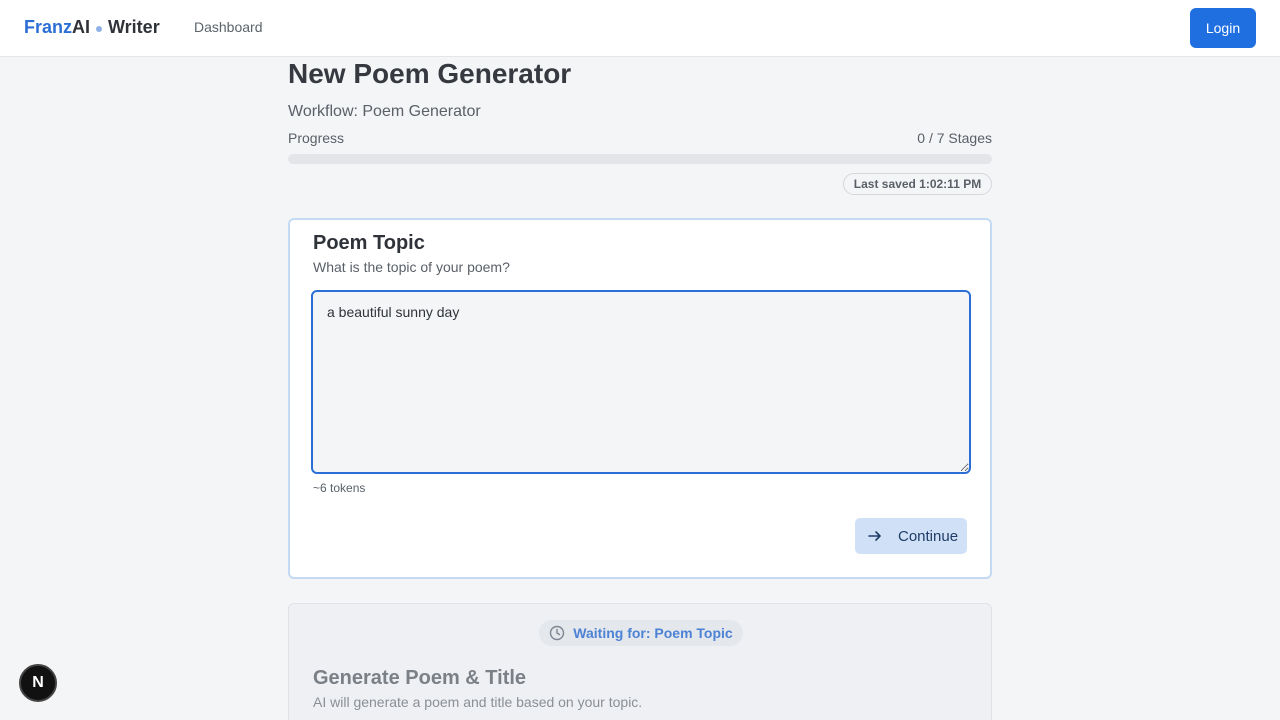 The width and height of the screenshot is (1280, 720). Describe the element at coordinates (640, 159) in the screenshot. I see `progress-bar` at that location.